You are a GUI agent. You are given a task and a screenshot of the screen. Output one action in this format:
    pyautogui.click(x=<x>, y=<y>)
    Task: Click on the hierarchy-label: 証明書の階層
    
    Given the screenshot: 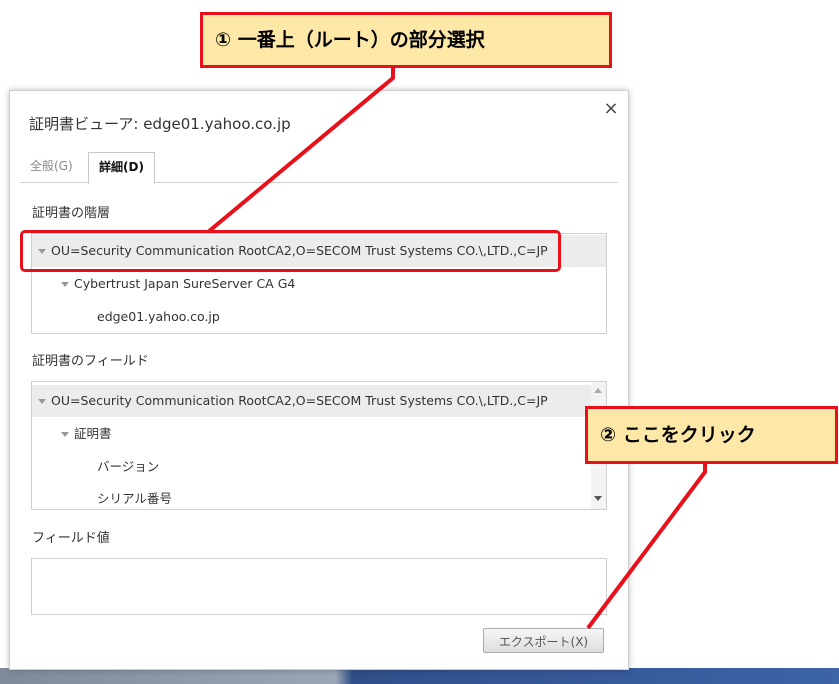 What is the action you would take?
    pyautogui.click(x=71, y=213)
    